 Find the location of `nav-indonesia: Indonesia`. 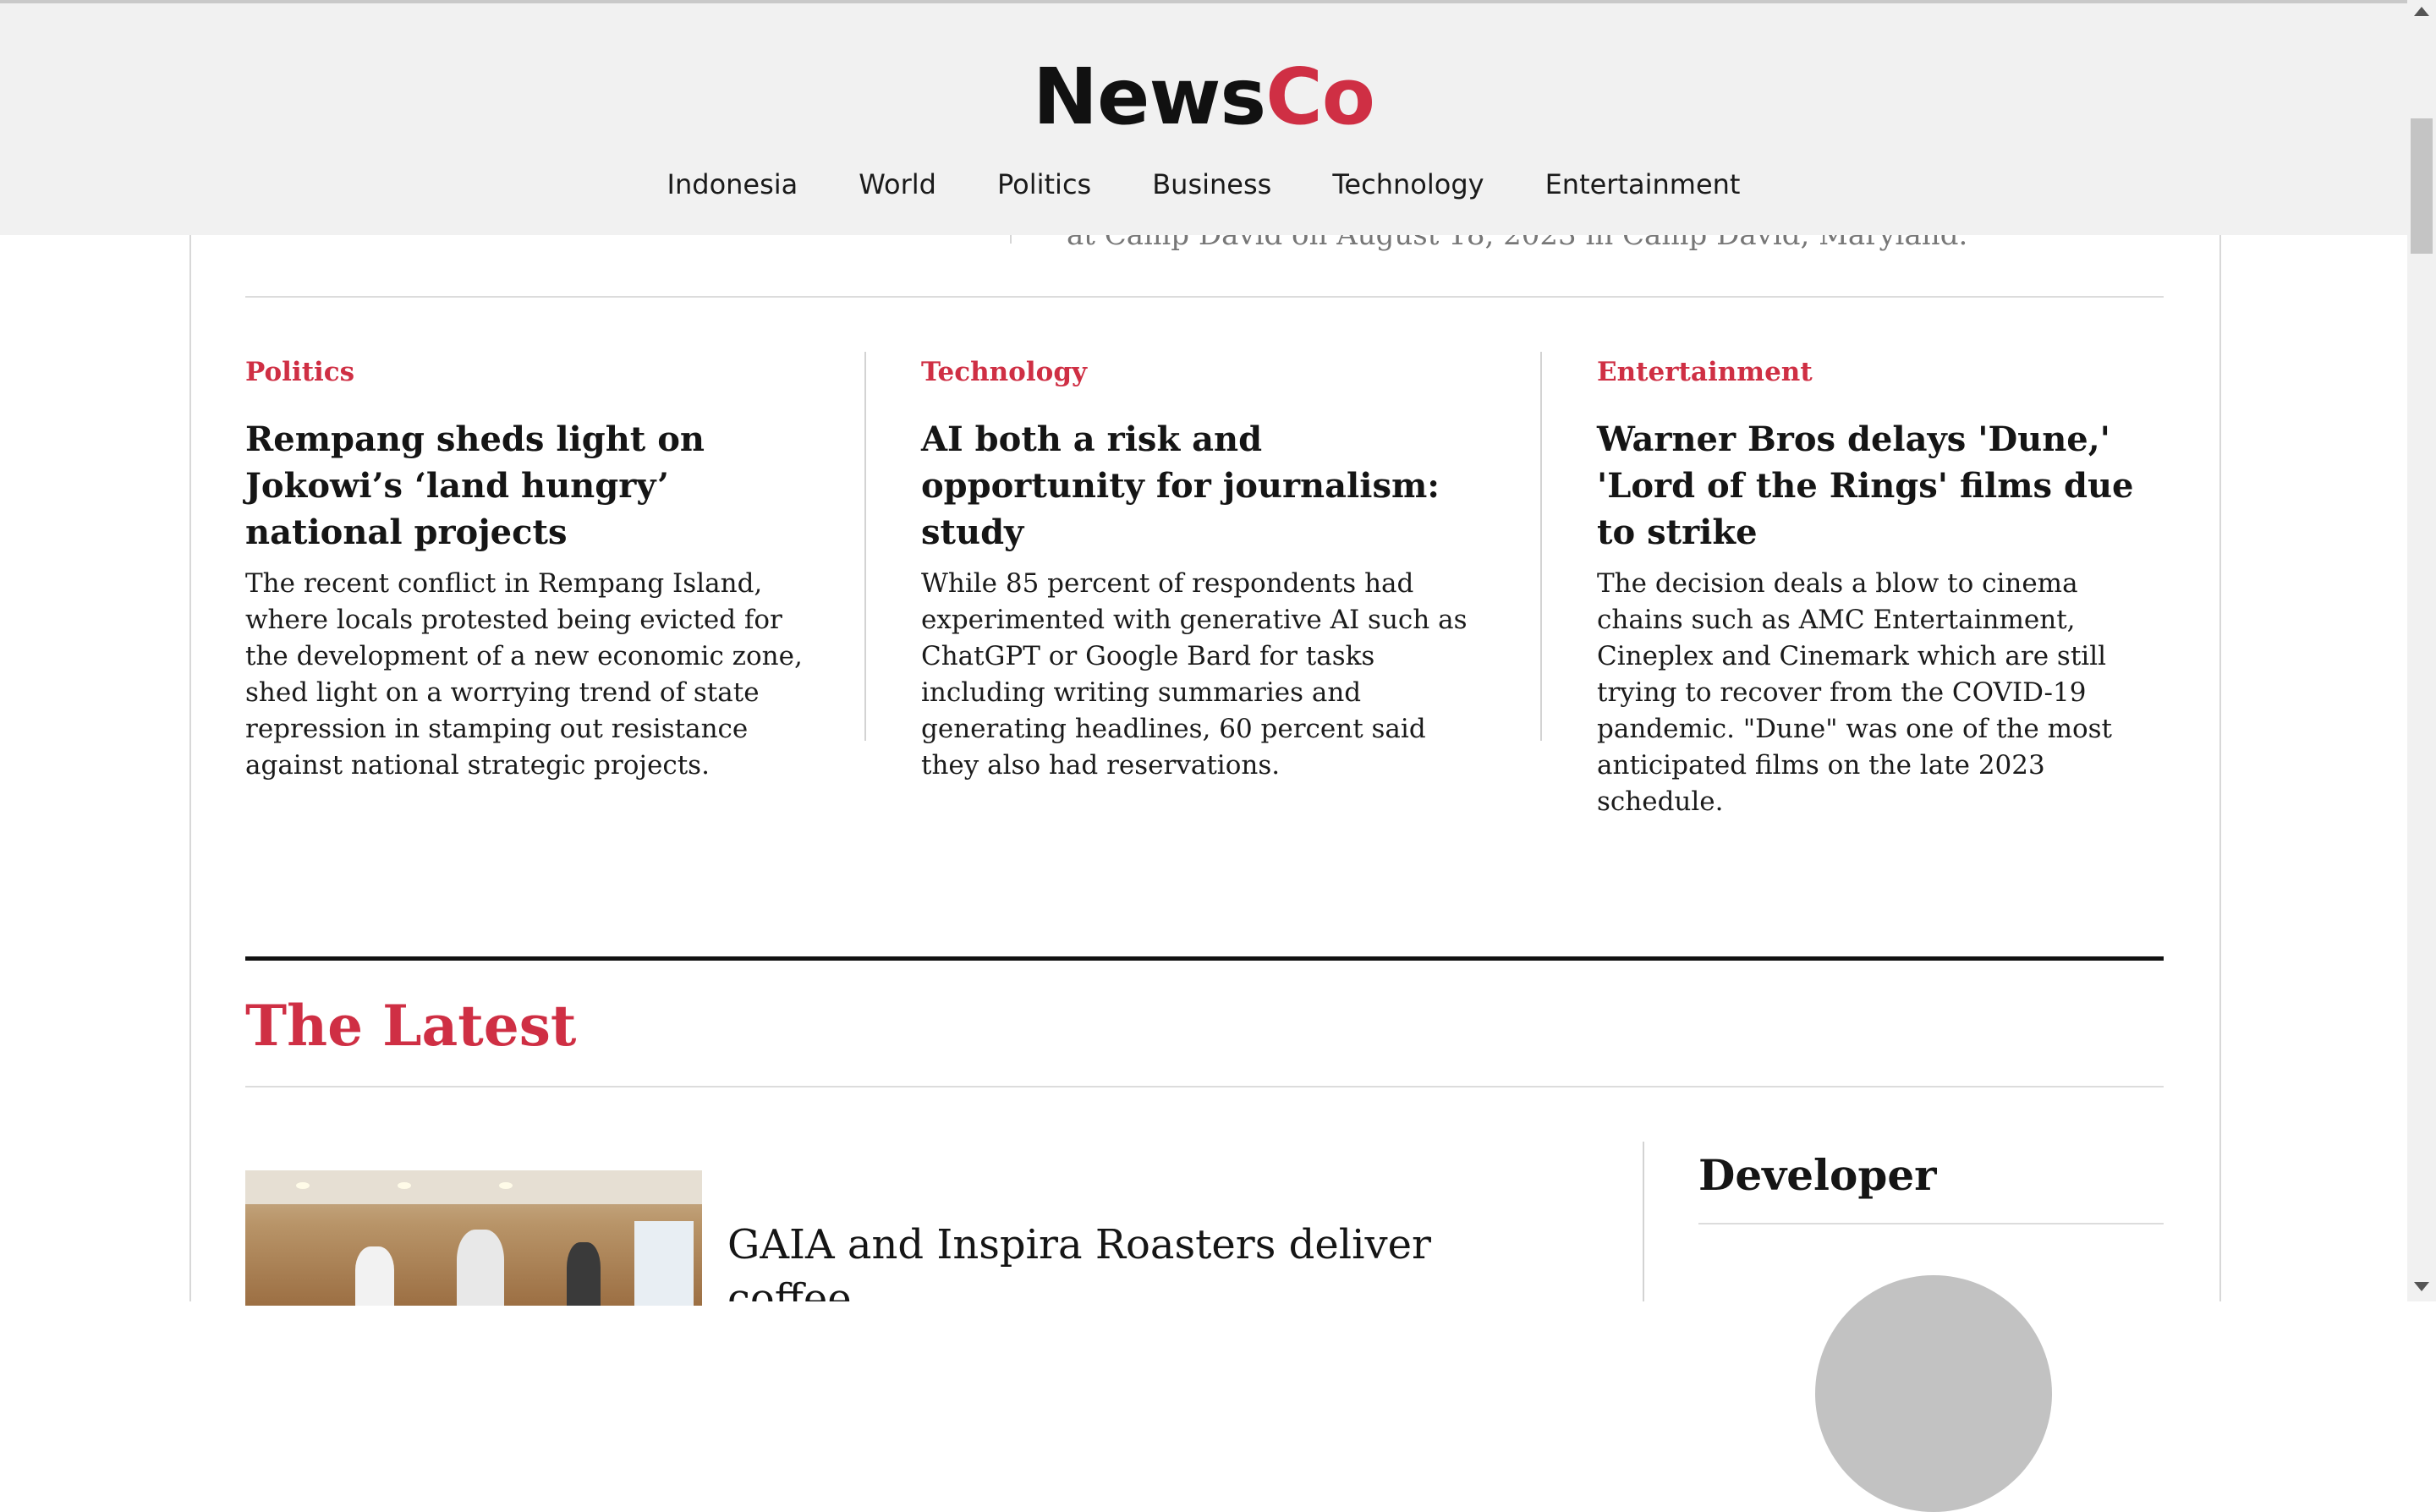

nav-indonesia: Indonesia is located at coordinates (733, 184).